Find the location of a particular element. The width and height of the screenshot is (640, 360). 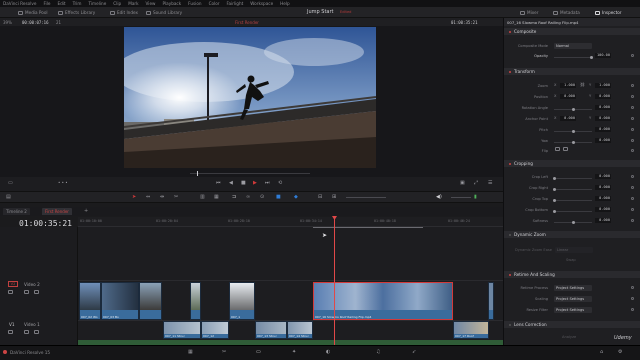

clip-v1: 007_12 is located at coordinates (215, 330).